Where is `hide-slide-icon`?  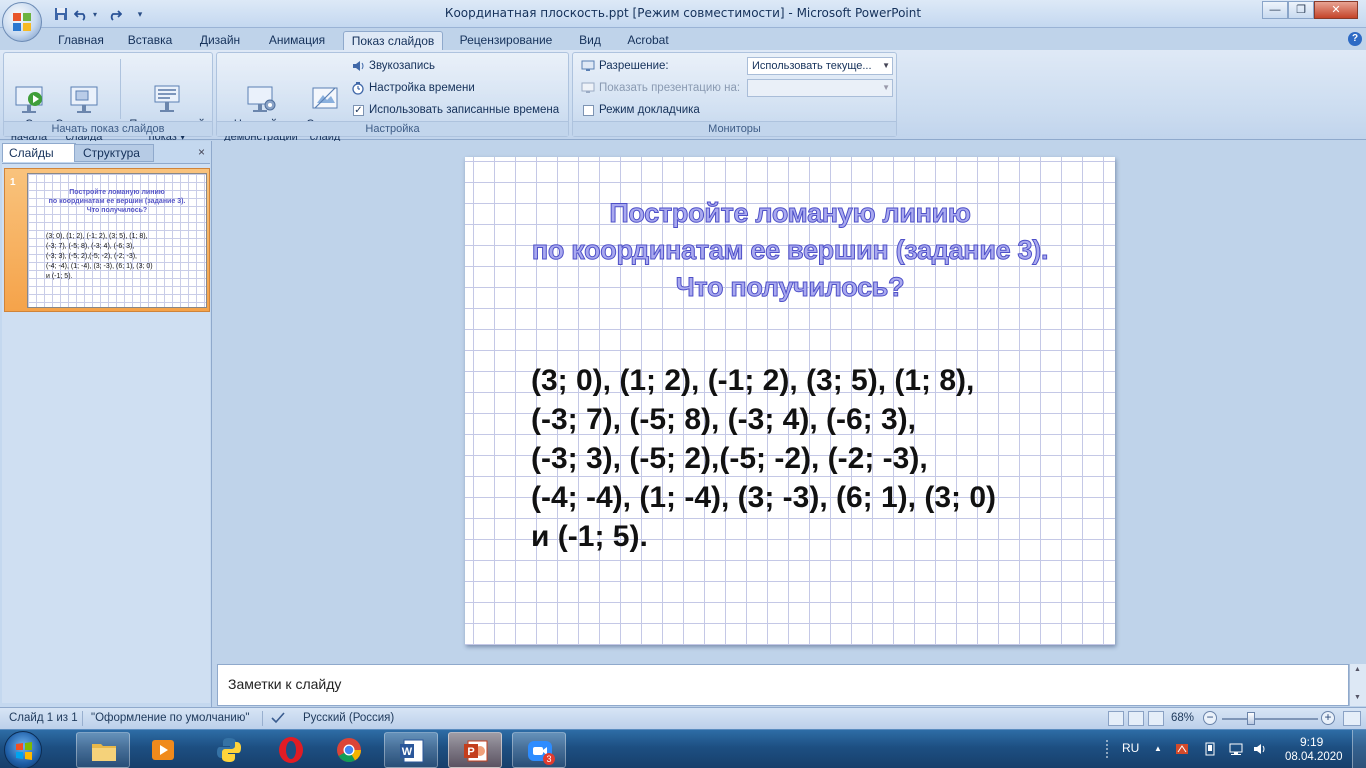
hide-slide-icon is located at coordinates (325, 89).